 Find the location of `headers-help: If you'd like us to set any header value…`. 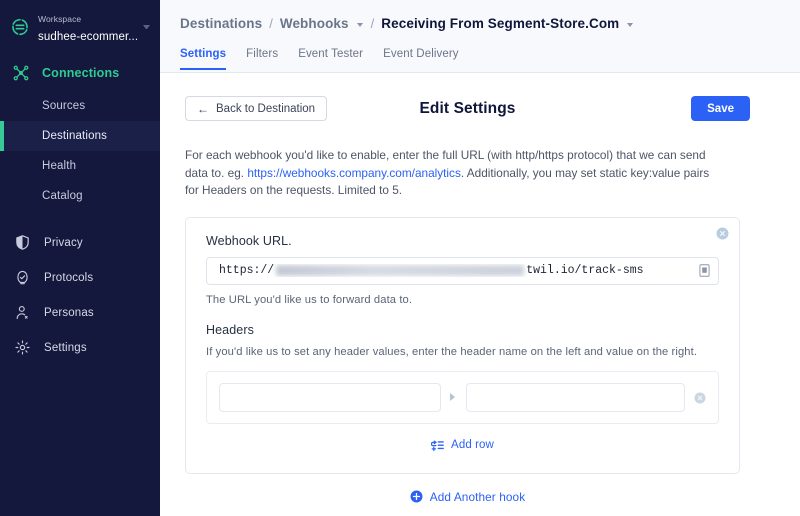

headers-help: If you'd like us to set any header value… is located at coordinates (452, 351).